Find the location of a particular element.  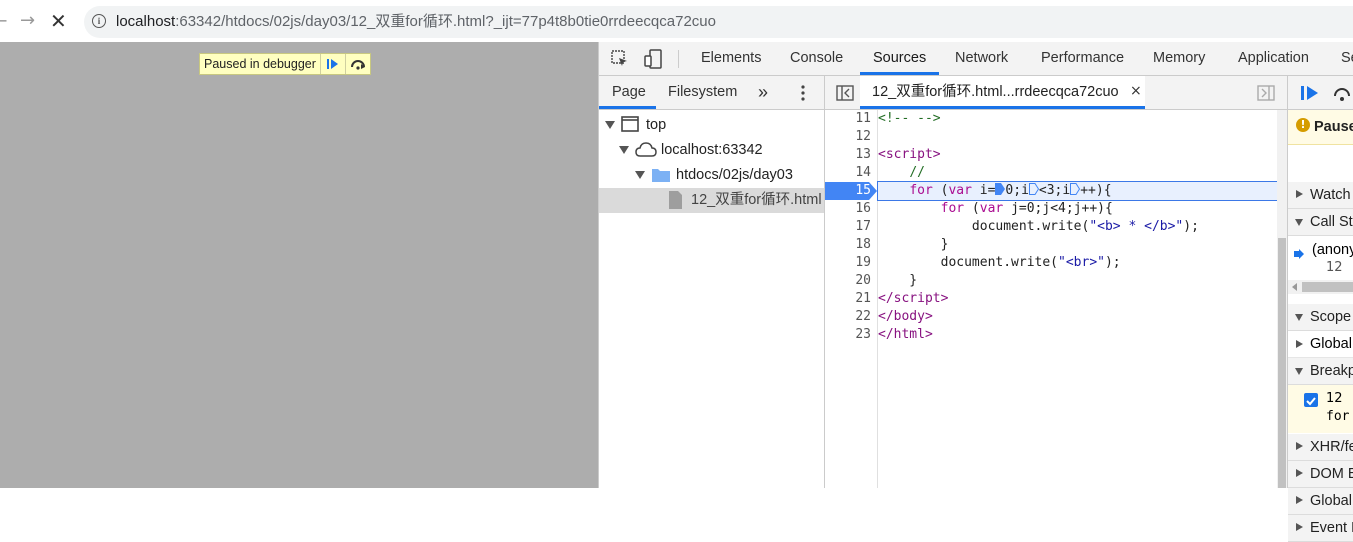

section-event-listener-breakpoints: Event Listener Breakpoints is located at coordinates (1320, 528).